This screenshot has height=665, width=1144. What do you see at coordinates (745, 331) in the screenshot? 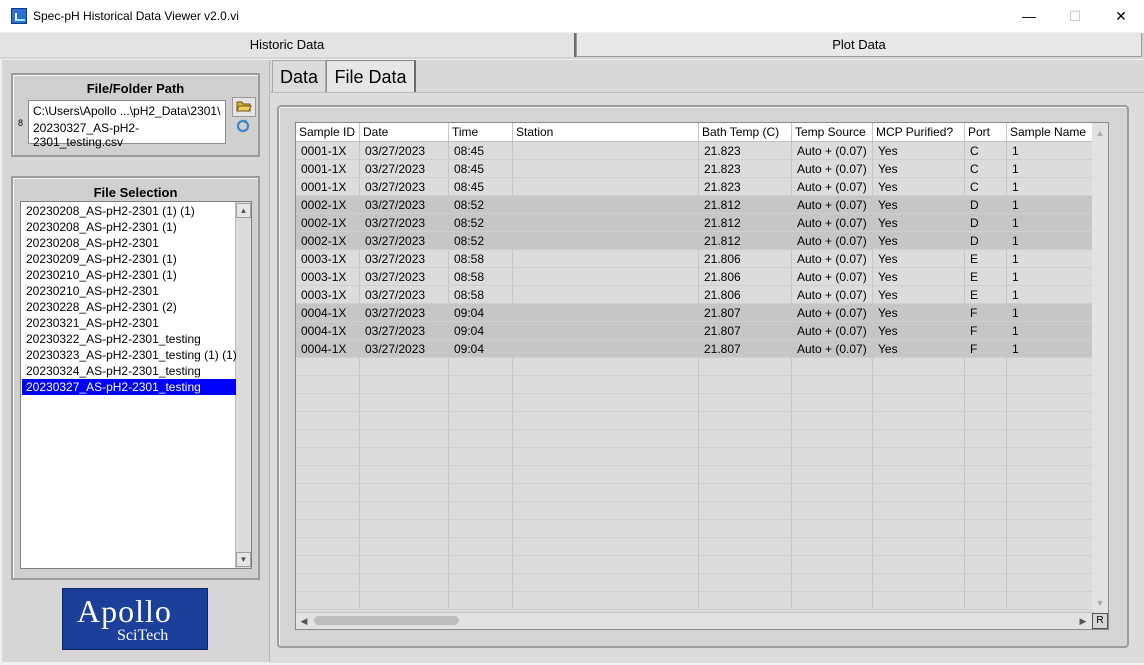
I see `table-cell: 21.807` at bounding box center [745, 331].